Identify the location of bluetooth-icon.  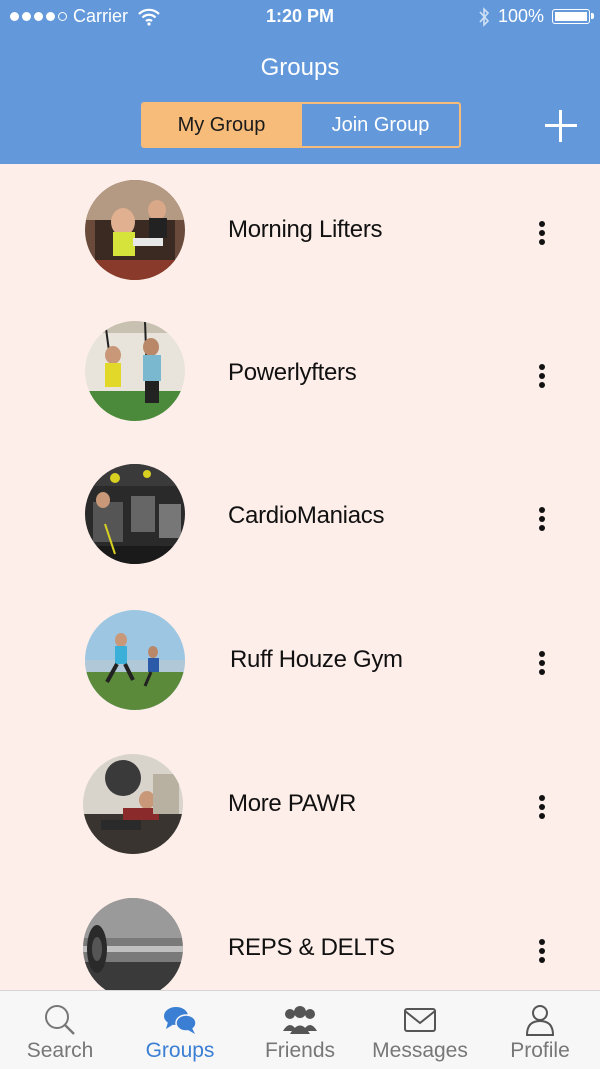
(484, 16).